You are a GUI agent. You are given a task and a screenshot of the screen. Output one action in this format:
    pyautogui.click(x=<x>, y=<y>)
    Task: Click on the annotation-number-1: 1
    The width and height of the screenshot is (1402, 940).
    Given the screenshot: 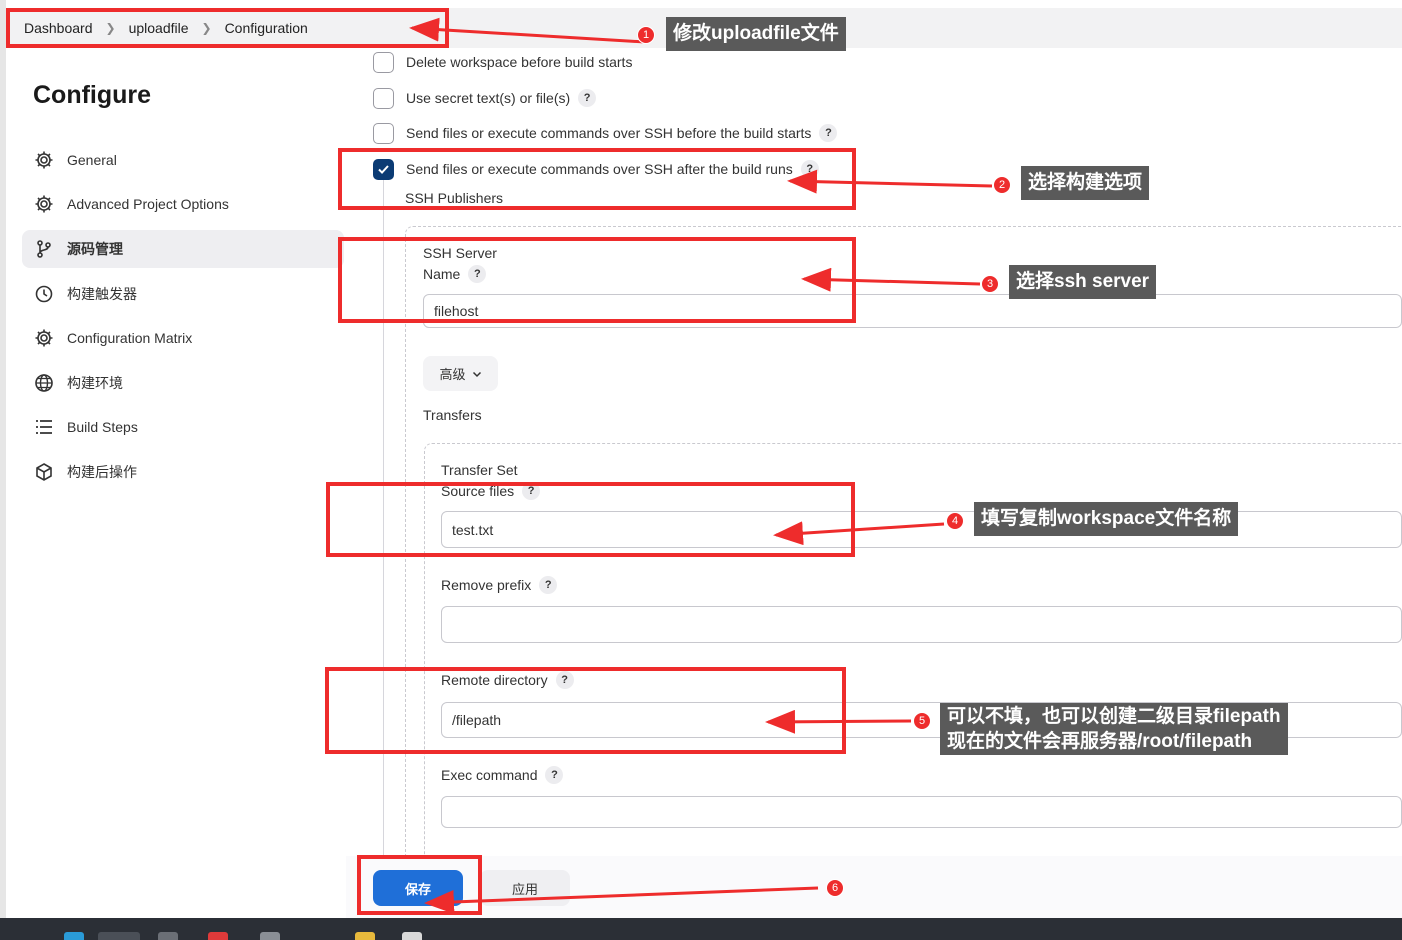 What is the action you would take?
    pyautogui.click(x=646, y=35)
    